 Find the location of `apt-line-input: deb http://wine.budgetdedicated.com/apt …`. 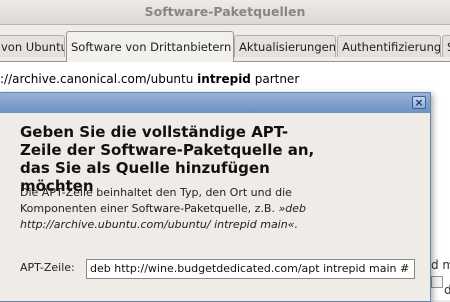

apt-line-input: deb http://wine.budgetdedicated.com/apt … is located at coordinates (250, 269).